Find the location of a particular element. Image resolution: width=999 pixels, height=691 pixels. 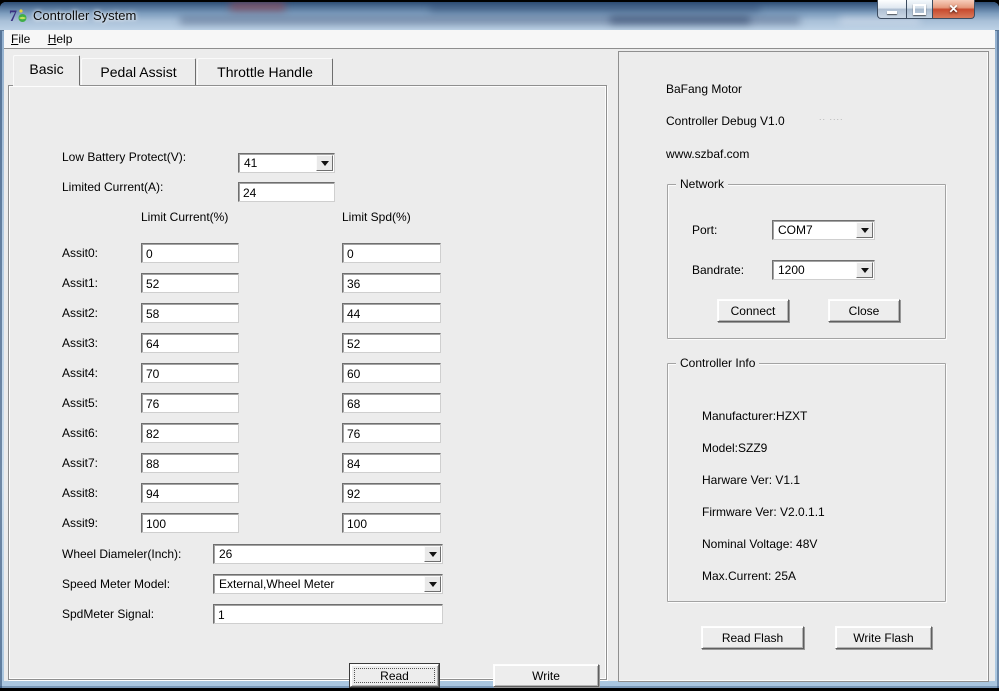

write-flash-button: Write Flash is located at coordinates (883, 637).